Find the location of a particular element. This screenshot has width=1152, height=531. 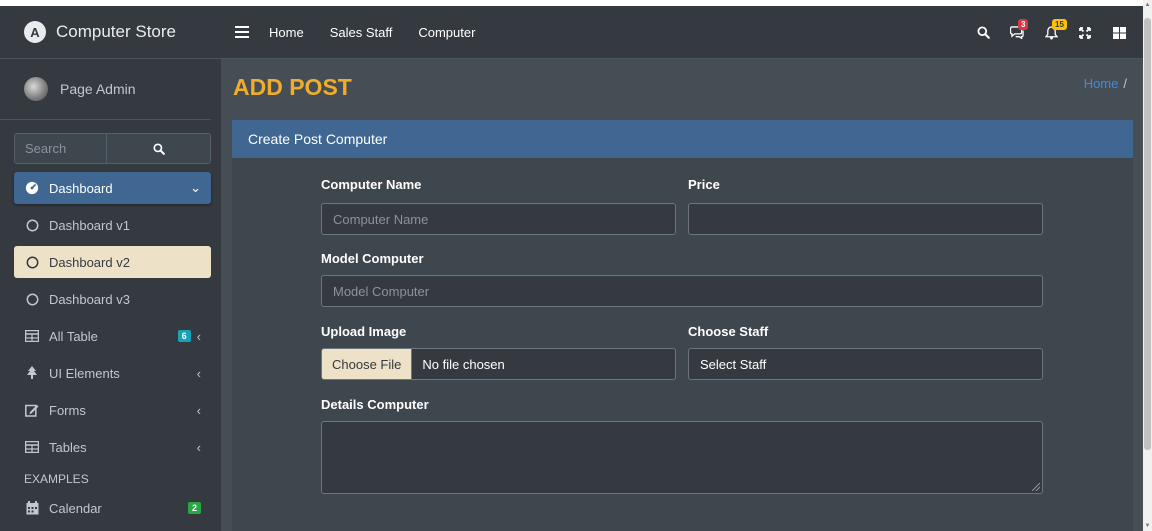

navbar-search-icon is located at coordinates (983, 33).